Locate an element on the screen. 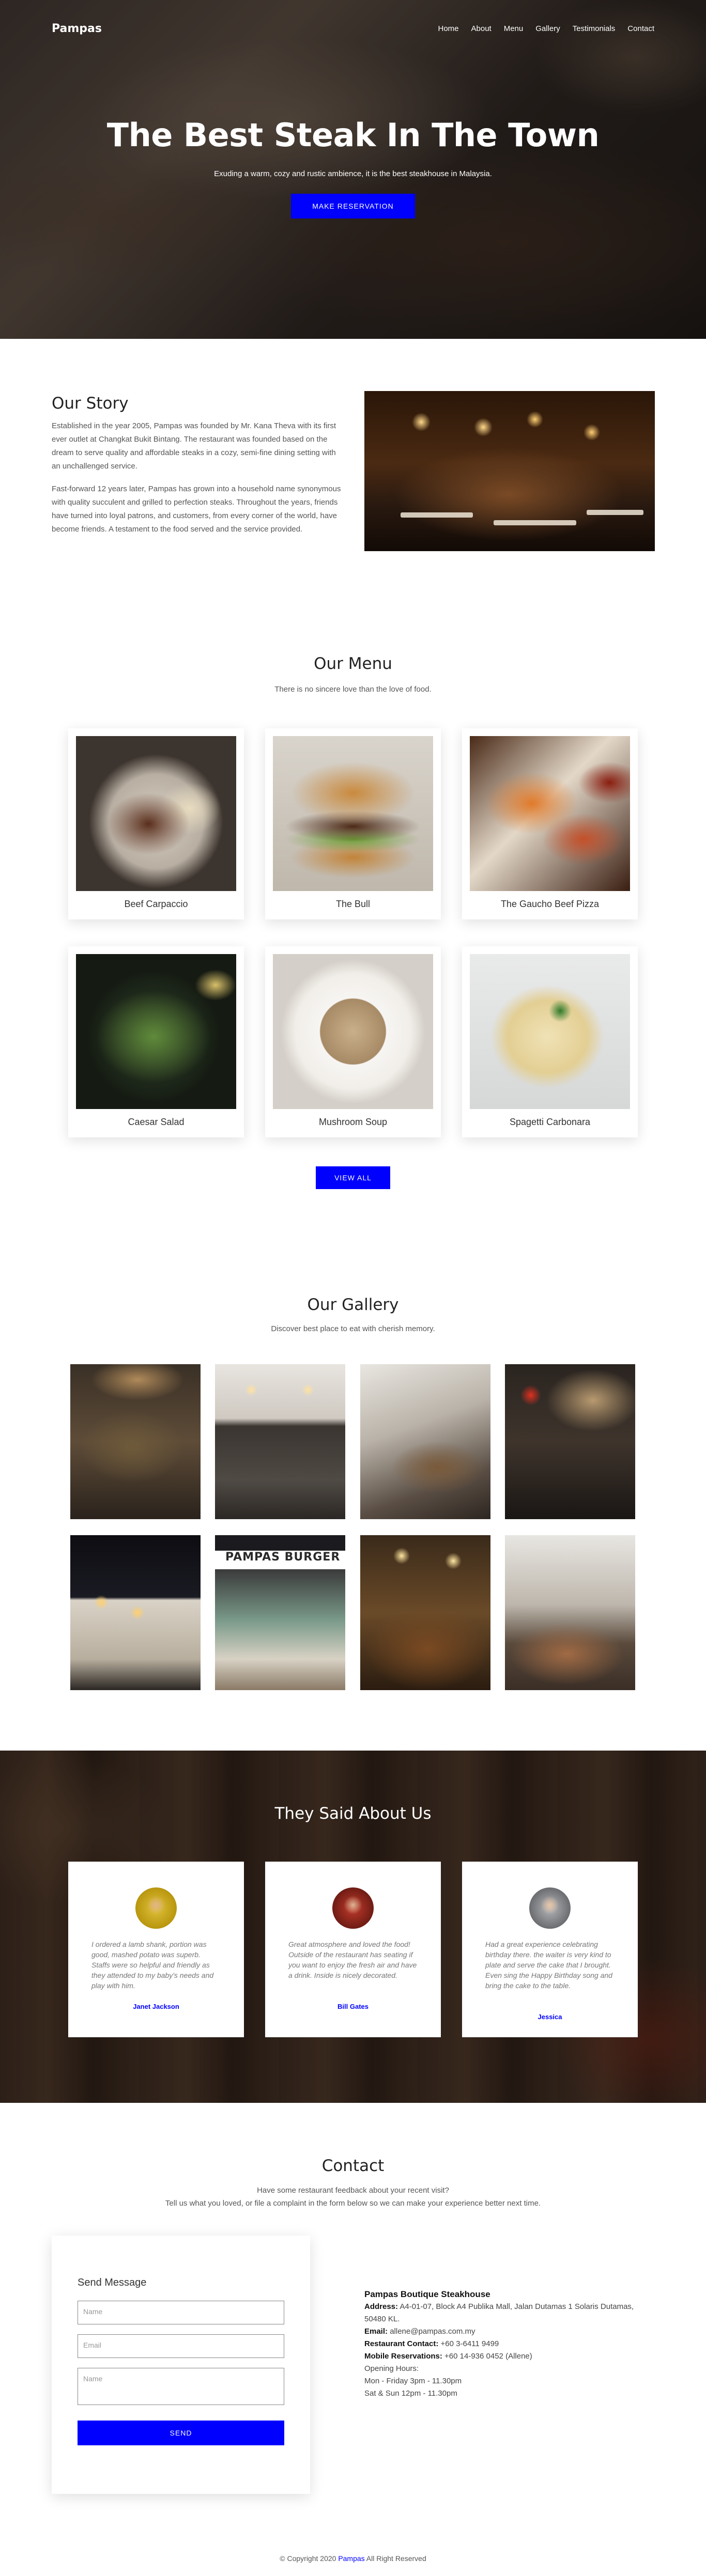 This screenshot has height=2576, width=706. send-button: SEND is located at coordinates (181, 2433).